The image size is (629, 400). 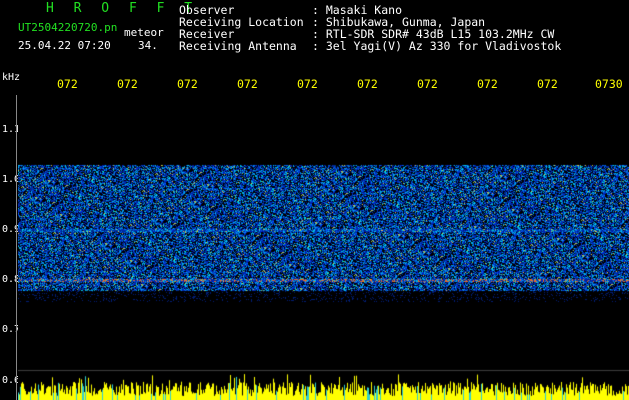 I want to click on meteor-count: 34., so click(x=148, y=45).